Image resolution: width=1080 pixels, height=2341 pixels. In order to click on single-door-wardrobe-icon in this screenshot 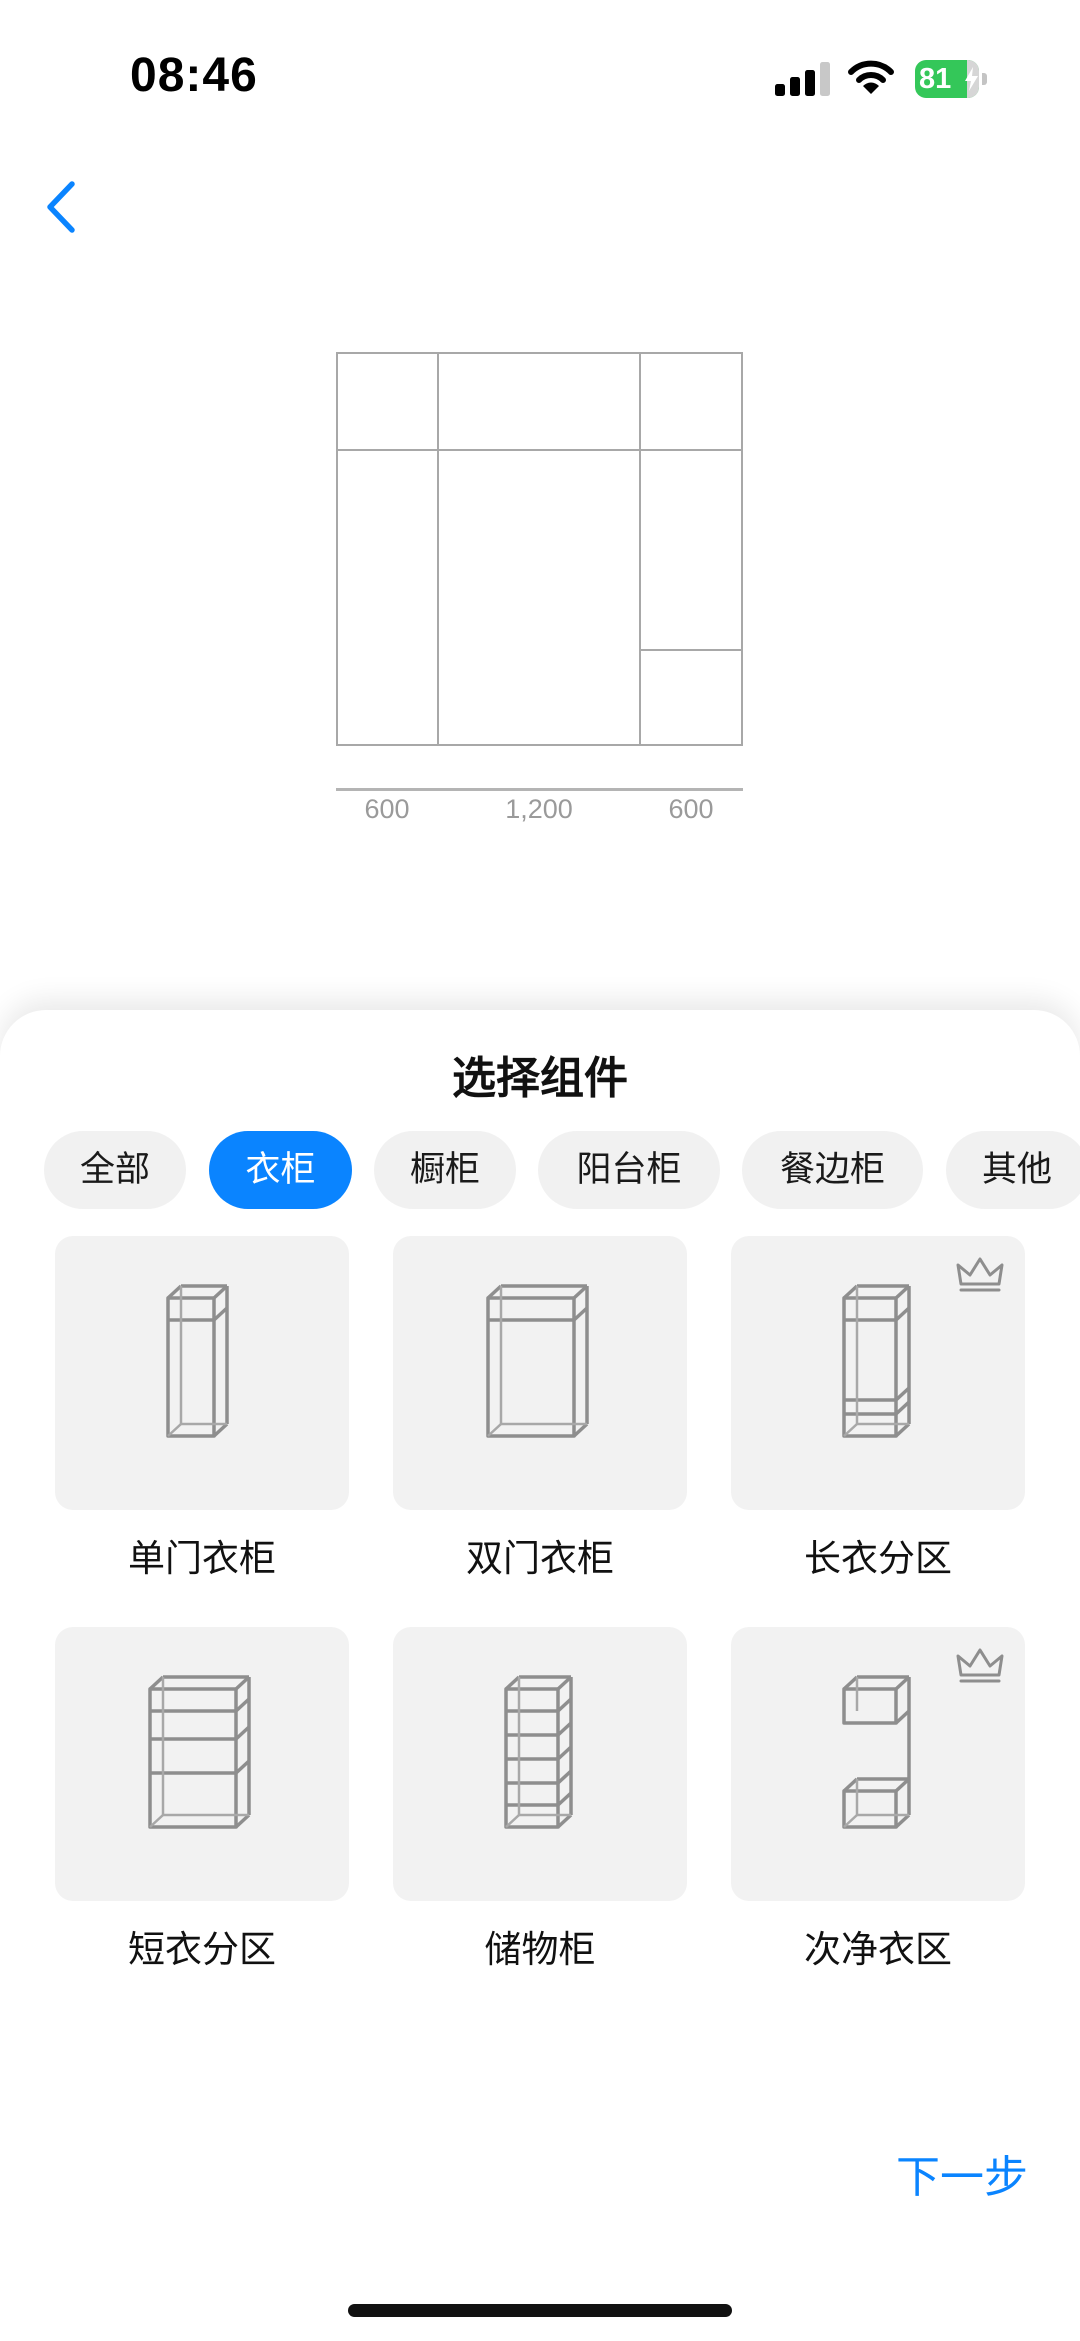, I will do `click(197, 1361)`.